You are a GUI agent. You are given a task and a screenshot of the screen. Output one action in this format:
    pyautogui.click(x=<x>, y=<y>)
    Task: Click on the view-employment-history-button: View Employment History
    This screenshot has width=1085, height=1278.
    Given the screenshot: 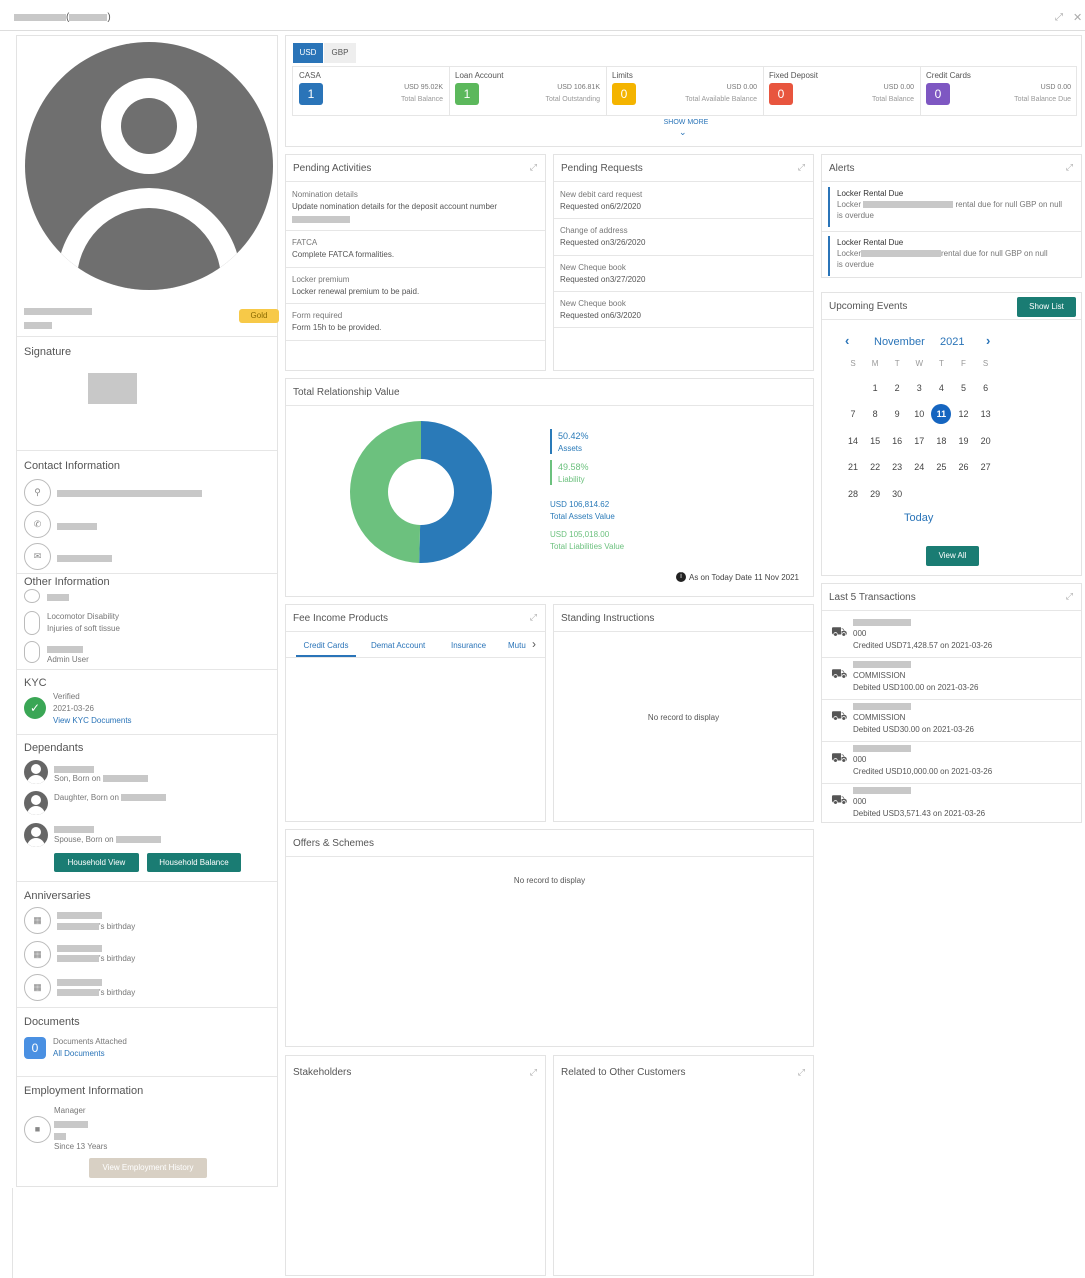 What is the action you would take?
    pyautogui.click(x=148, y=1168)
    